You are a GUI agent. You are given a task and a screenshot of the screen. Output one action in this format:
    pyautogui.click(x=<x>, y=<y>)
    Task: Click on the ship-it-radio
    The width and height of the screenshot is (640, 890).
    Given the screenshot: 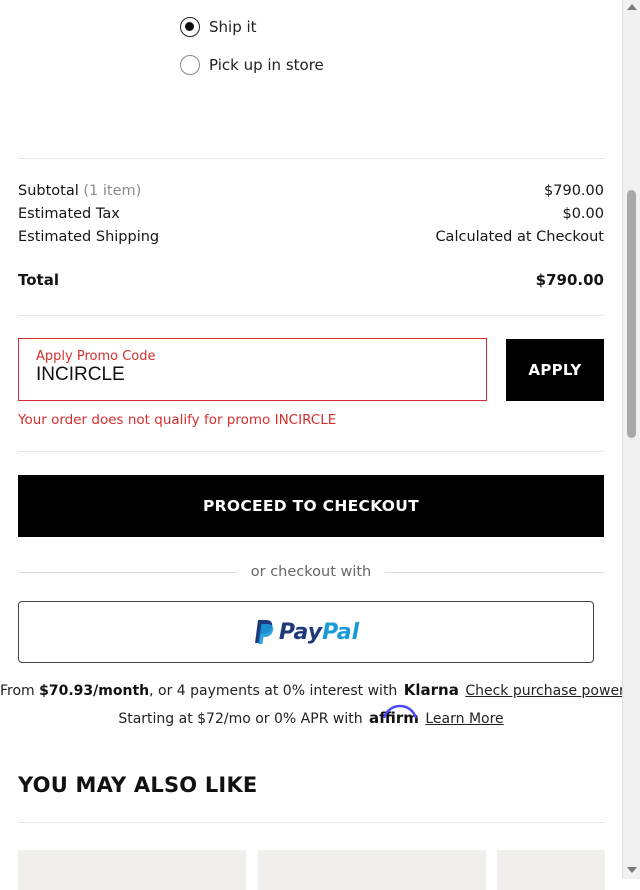 What is the action you would take?
    pyautogui.click(x=190, y=27)
    